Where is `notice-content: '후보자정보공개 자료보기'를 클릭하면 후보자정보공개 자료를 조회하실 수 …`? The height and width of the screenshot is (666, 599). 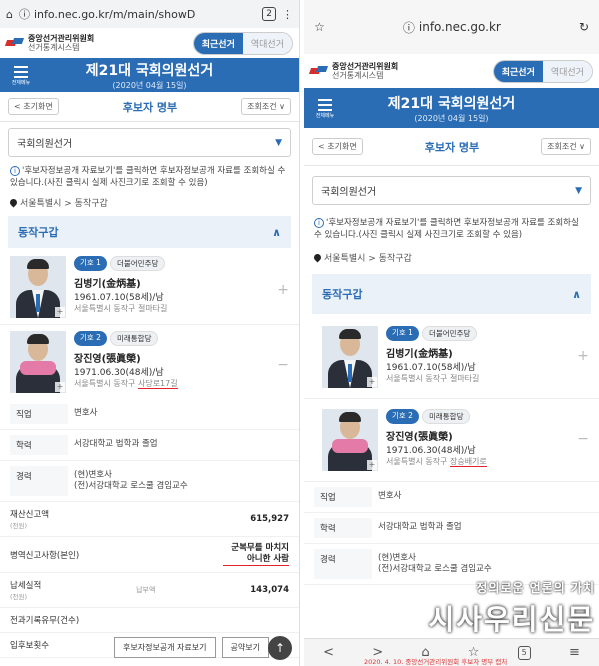
notice-content: '후보자정보공개 자료보기'를 클릭하면 후보자정보공개 자료를 조회하실 수 … is located at coordinates (148, 177).